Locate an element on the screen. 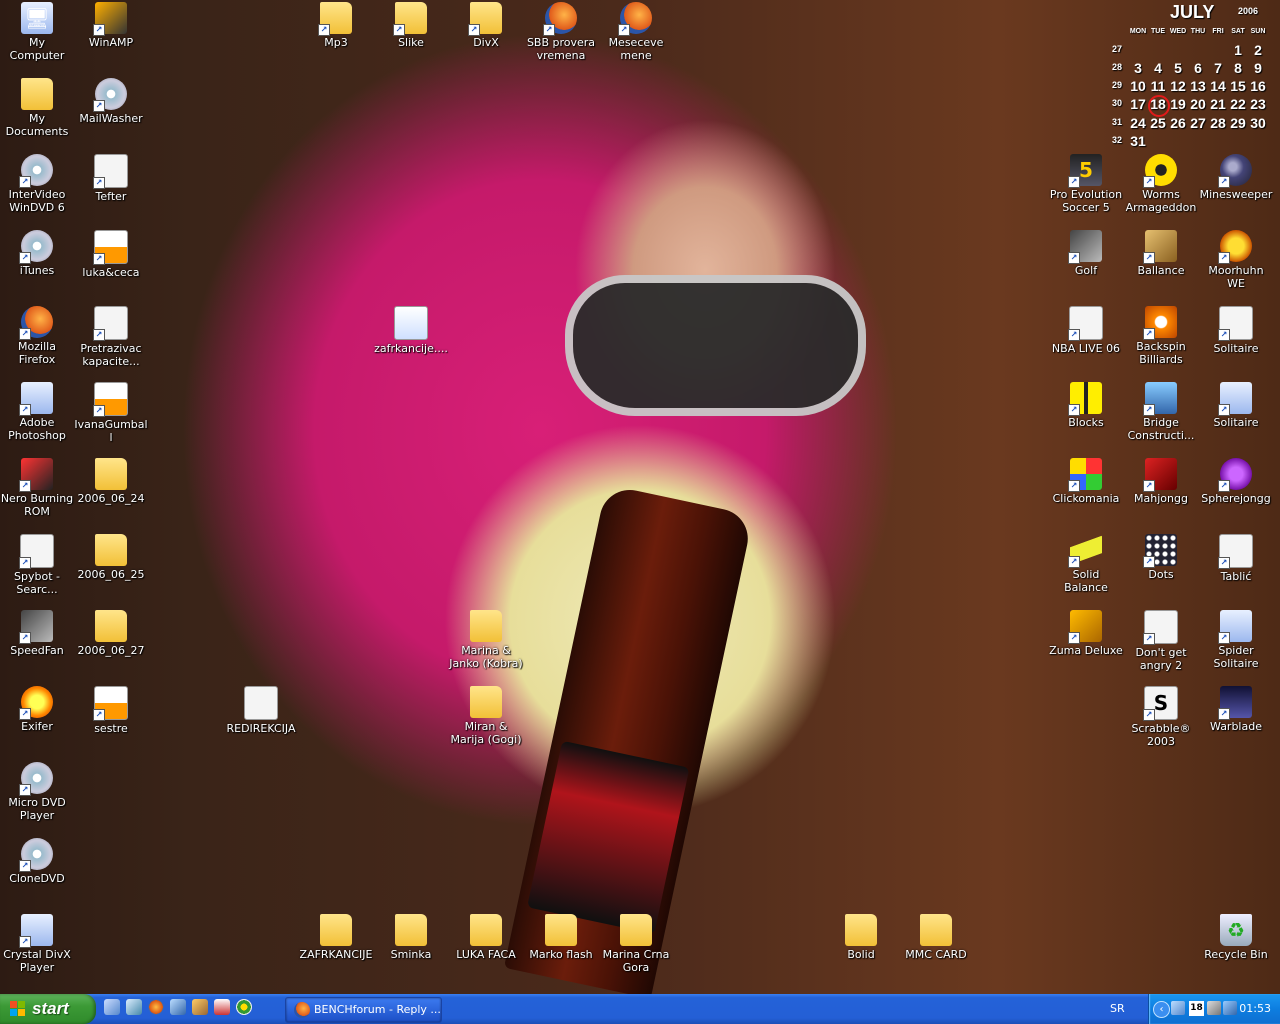 The image size is (1280, 1024). desktop-icon-mp3: ↗ Mp3 is located at coordinates (336, 25).